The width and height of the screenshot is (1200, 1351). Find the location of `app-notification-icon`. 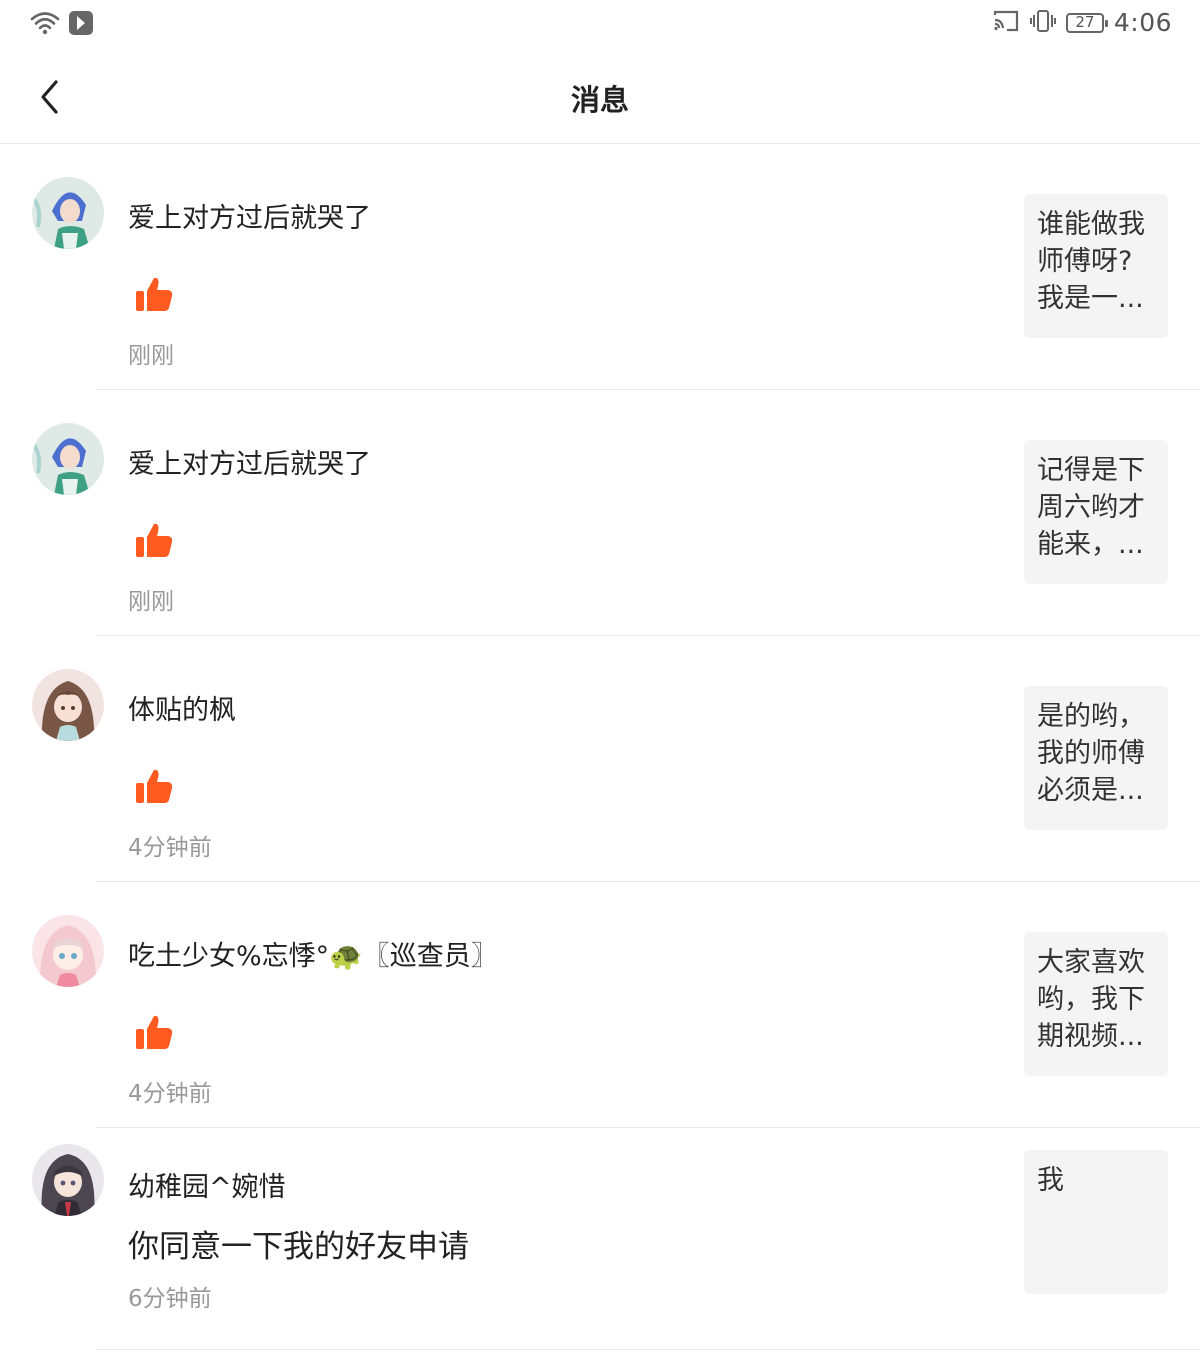

app-notification-icon is located at coordinates (81, 25).